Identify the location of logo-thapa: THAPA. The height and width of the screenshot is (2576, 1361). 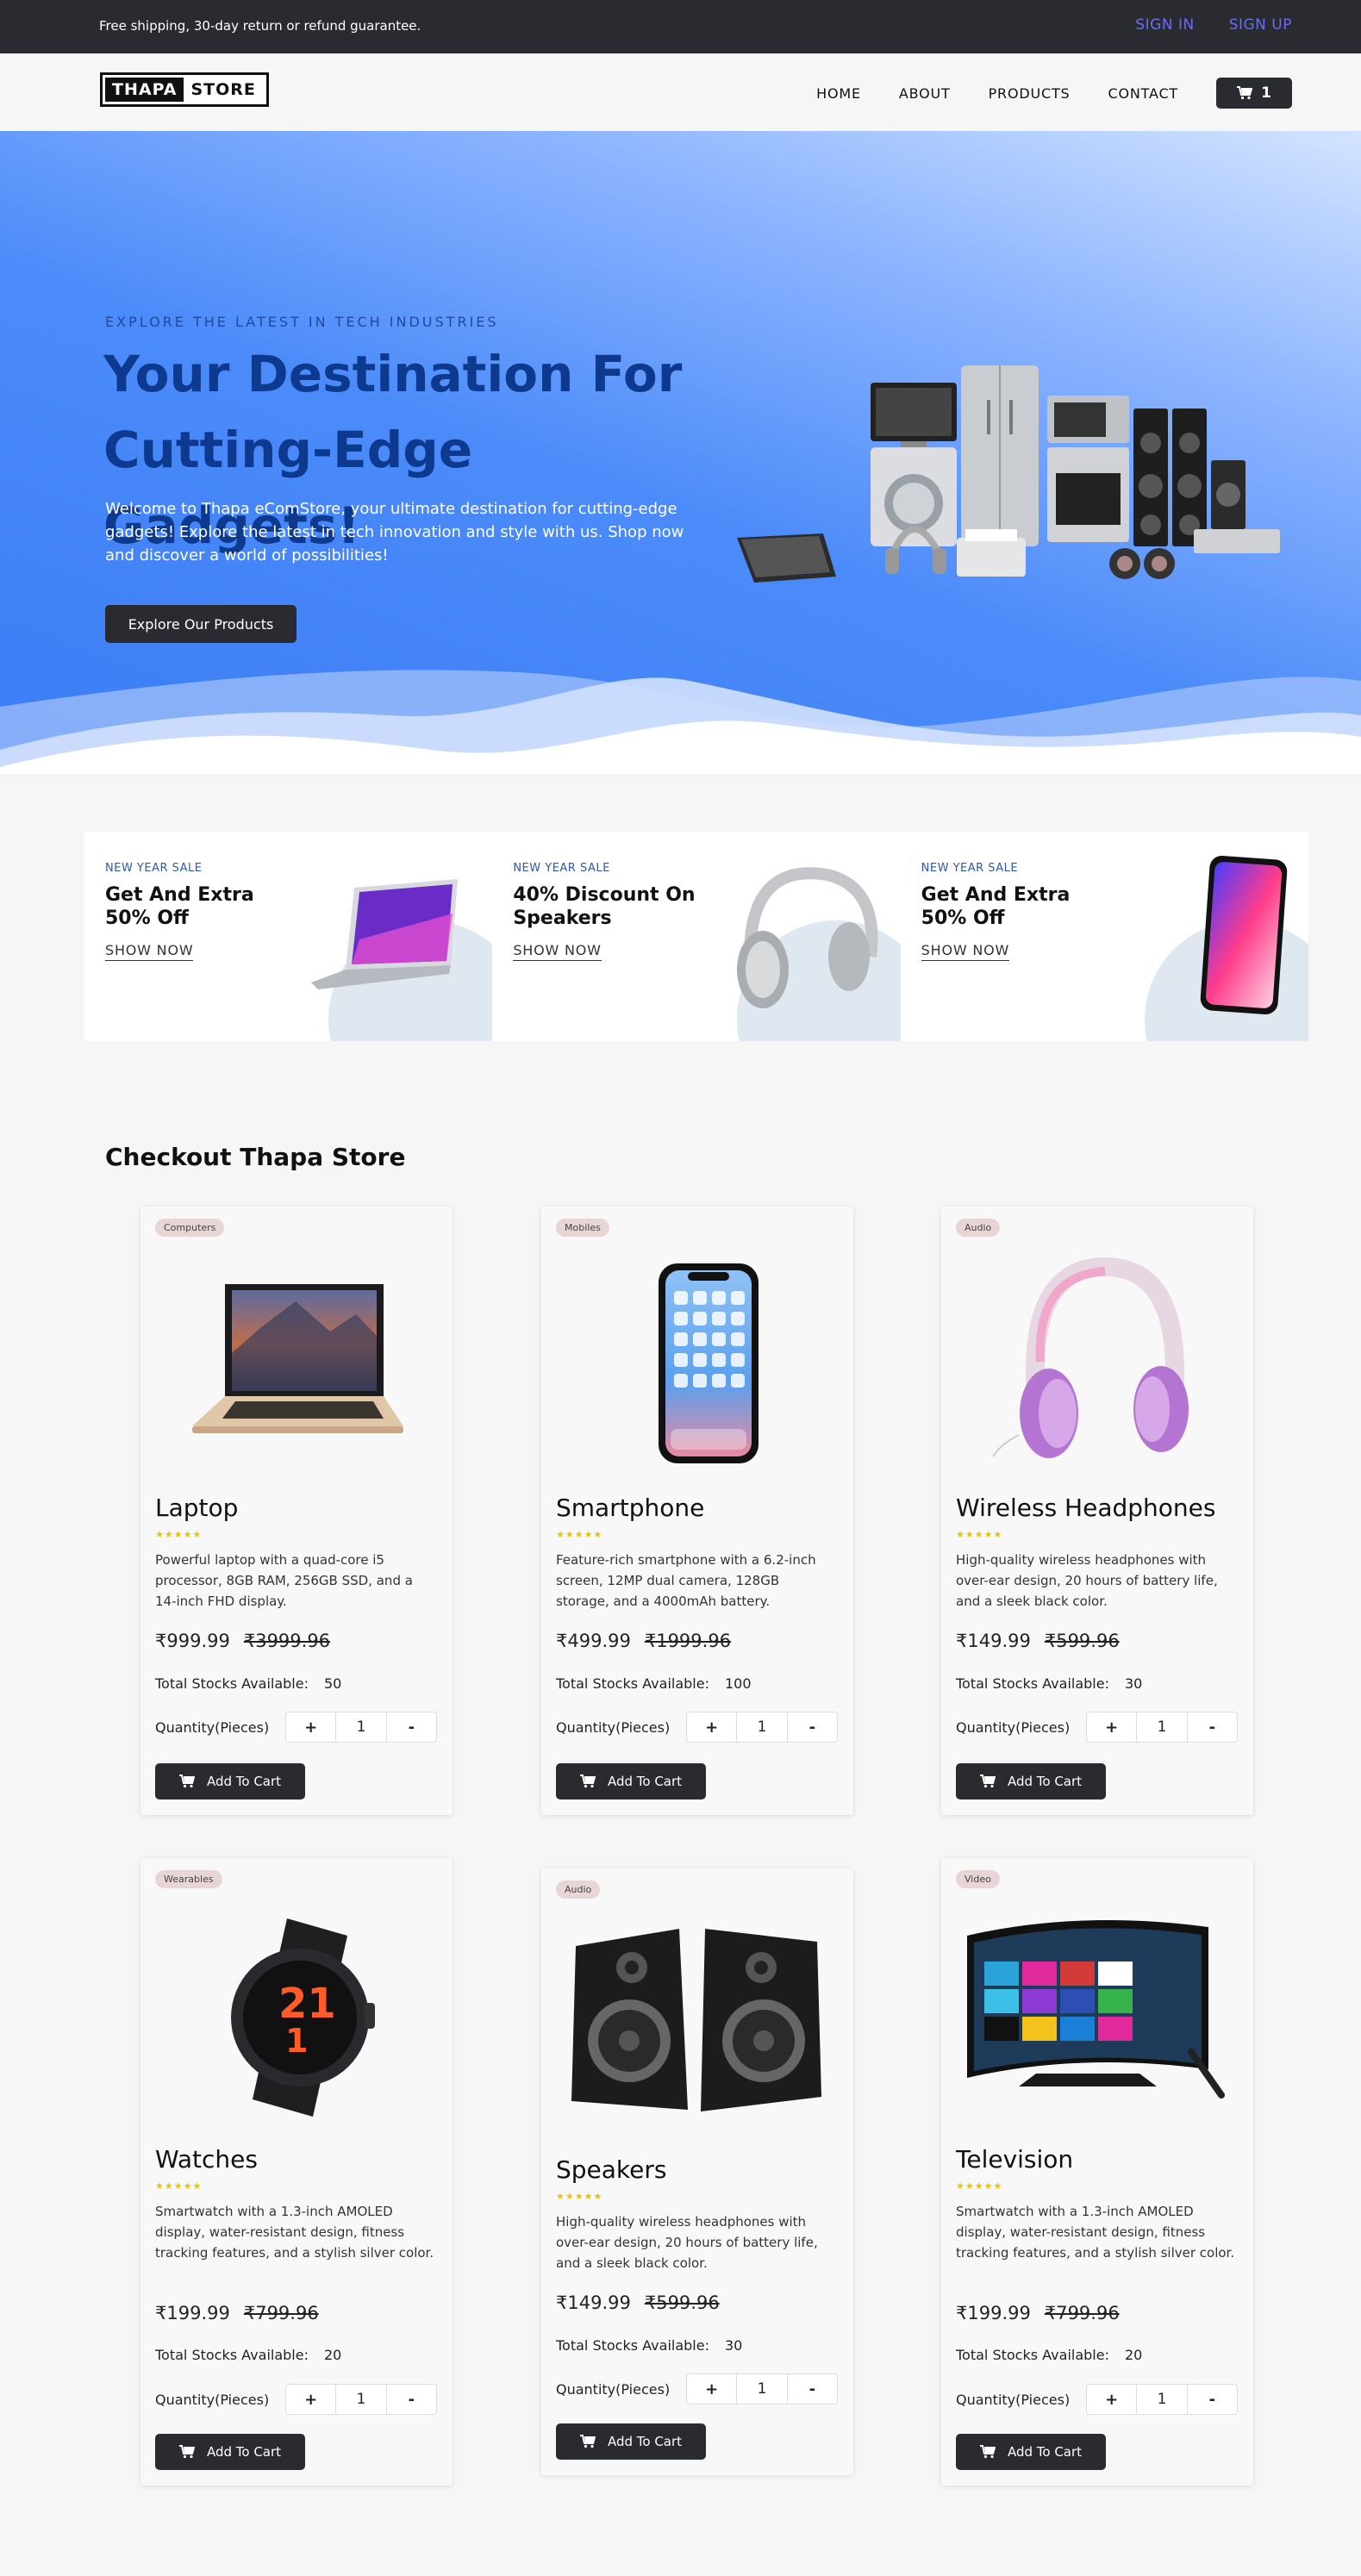
(144, 90).